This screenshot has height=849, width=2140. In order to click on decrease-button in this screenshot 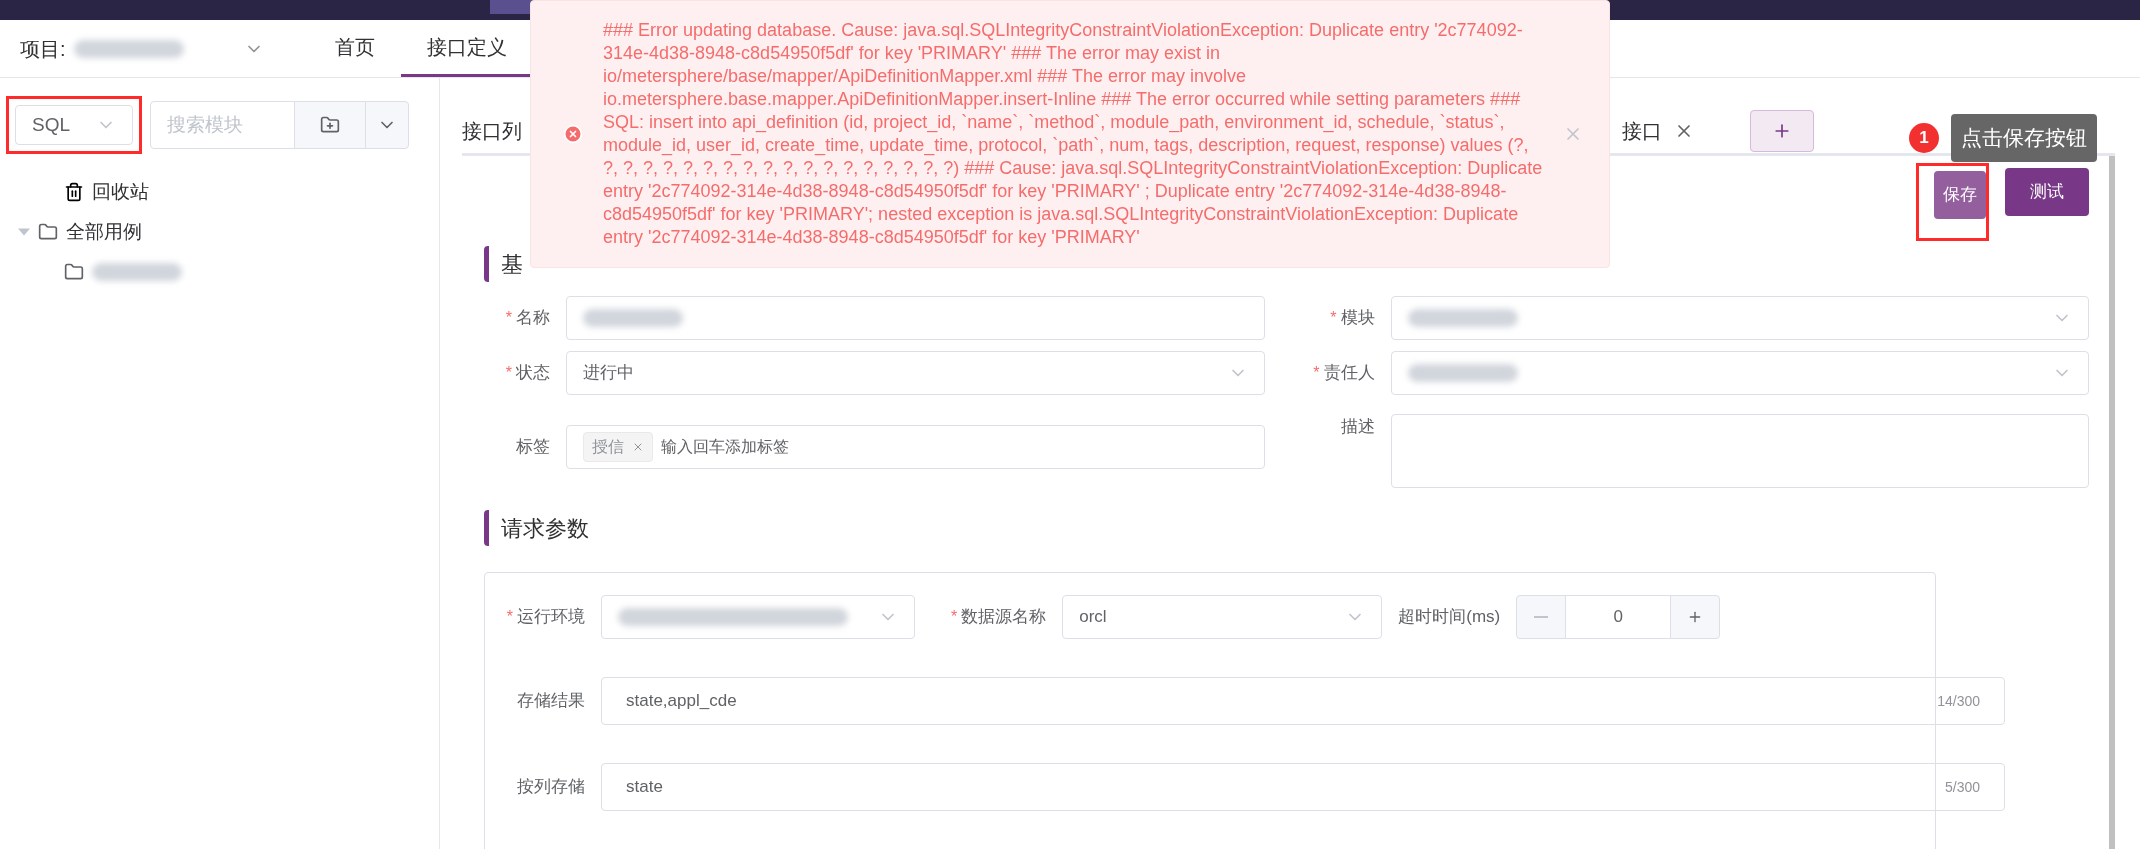, I will do `click(1541, 617)`.